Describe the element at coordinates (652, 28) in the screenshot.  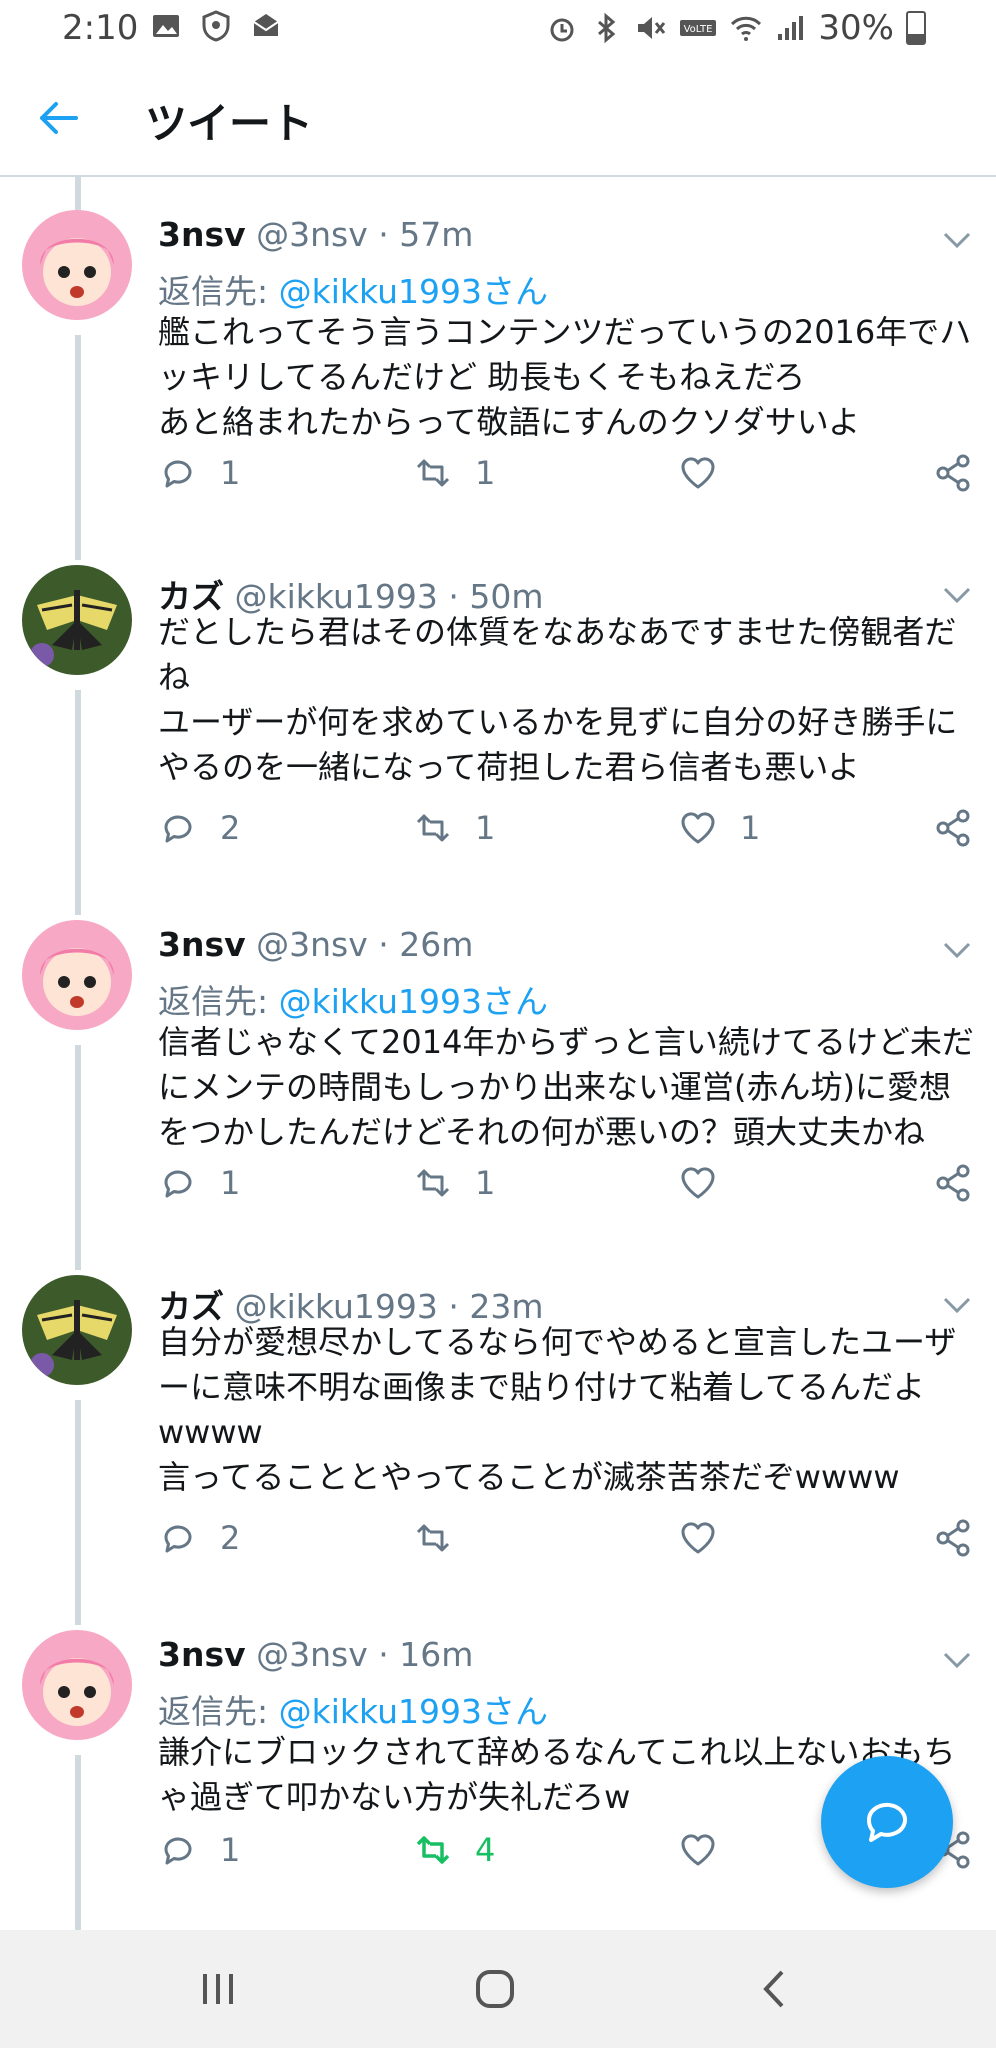
I see `mute-icon` at that location.